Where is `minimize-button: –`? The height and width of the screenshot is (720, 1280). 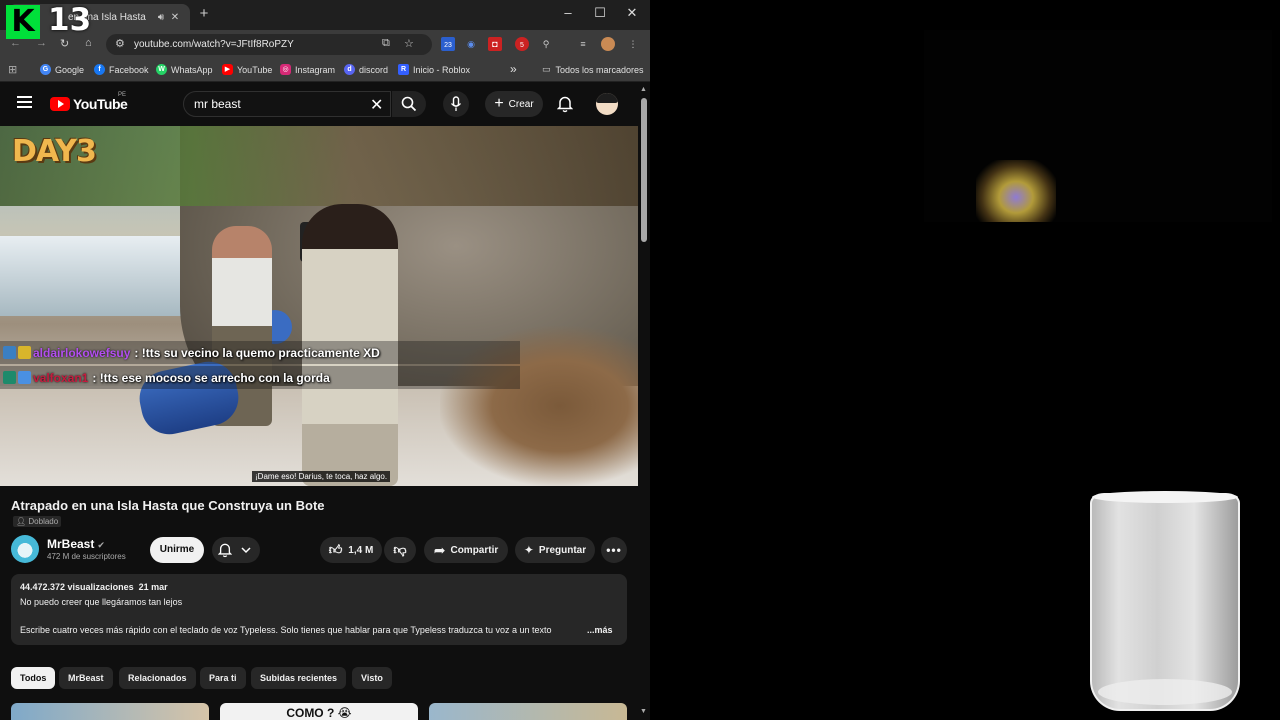
minimize-button: – is located at coordinates (568, 12).